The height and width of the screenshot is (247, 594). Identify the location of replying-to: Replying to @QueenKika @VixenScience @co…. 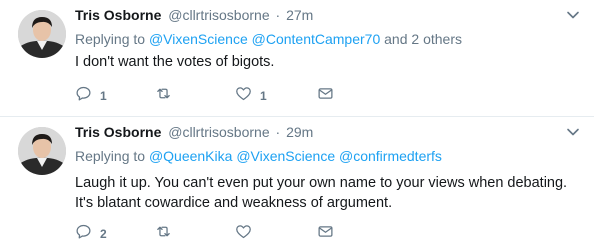
(258, 156).